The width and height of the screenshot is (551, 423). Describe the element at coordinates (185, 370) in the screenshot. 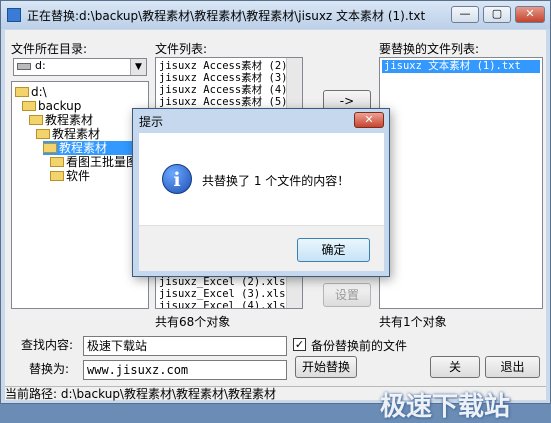

I see `replace-input: www.jisuxz.com` at that location.